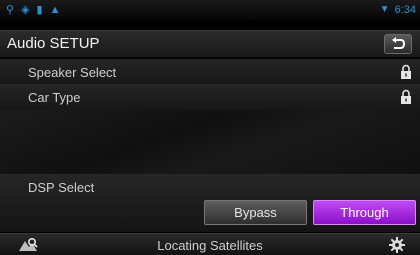 Image resolution: width=420 pixels, height=255 pixels. What do you see at coordinates (25, 10) in the screenshot?
I see `wireless-icon: ◈` at bounding box center [25, 10].